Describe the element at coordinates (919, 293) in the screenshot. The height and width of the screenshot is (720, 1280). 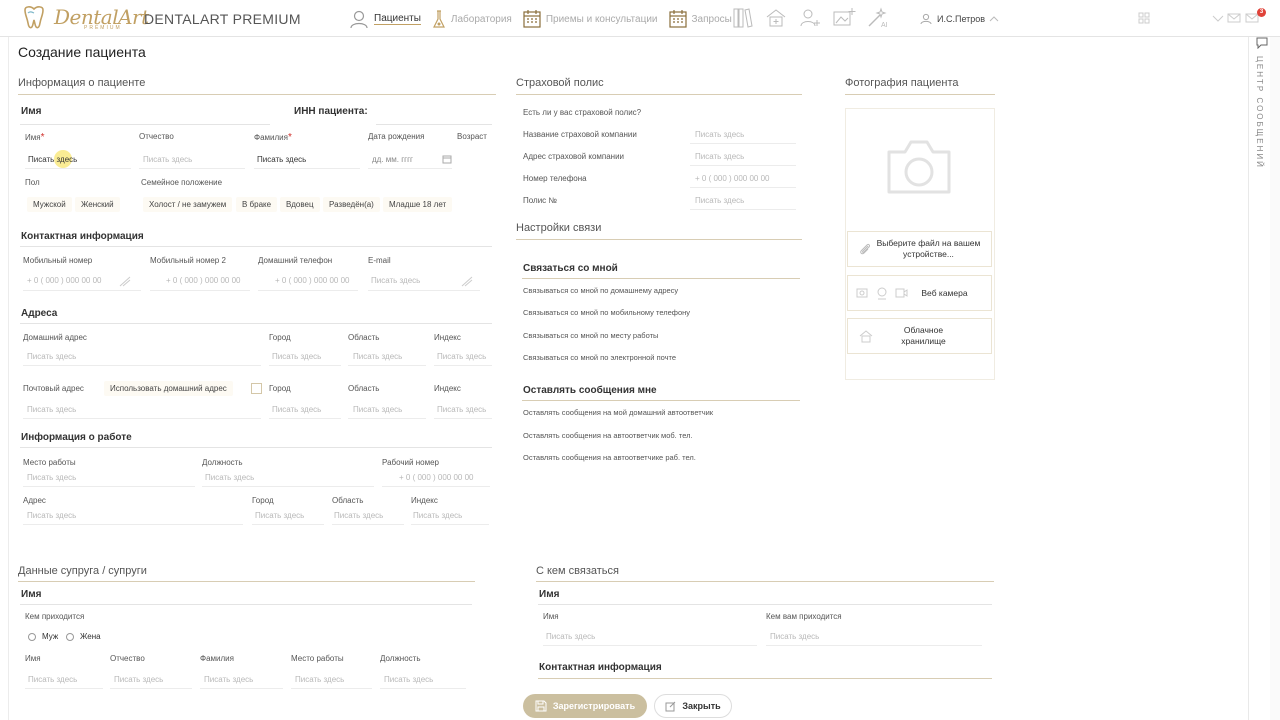
I see `webcam-button: Веб камера` at that location.